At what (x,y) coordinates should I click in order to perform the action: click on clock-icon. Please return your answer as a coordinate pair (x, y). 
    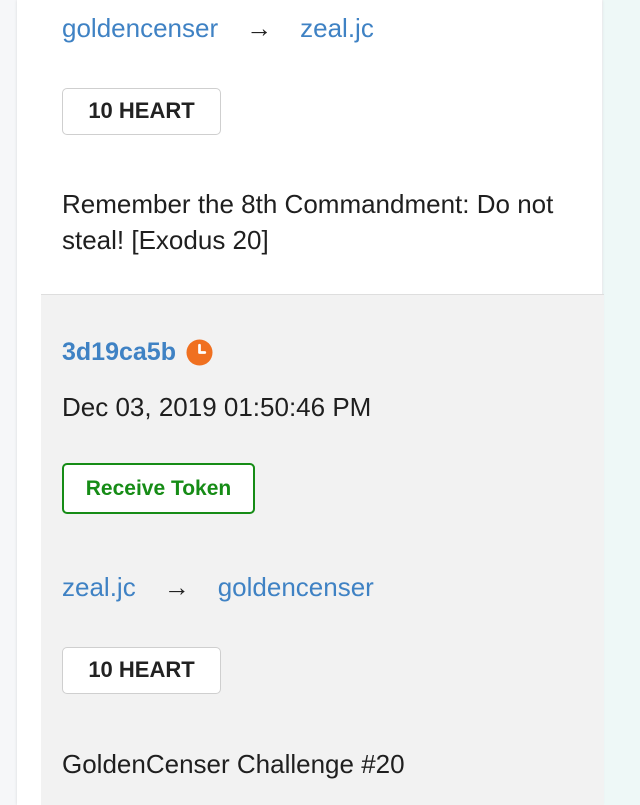
    Looking at the image, I should click on (199, 352).